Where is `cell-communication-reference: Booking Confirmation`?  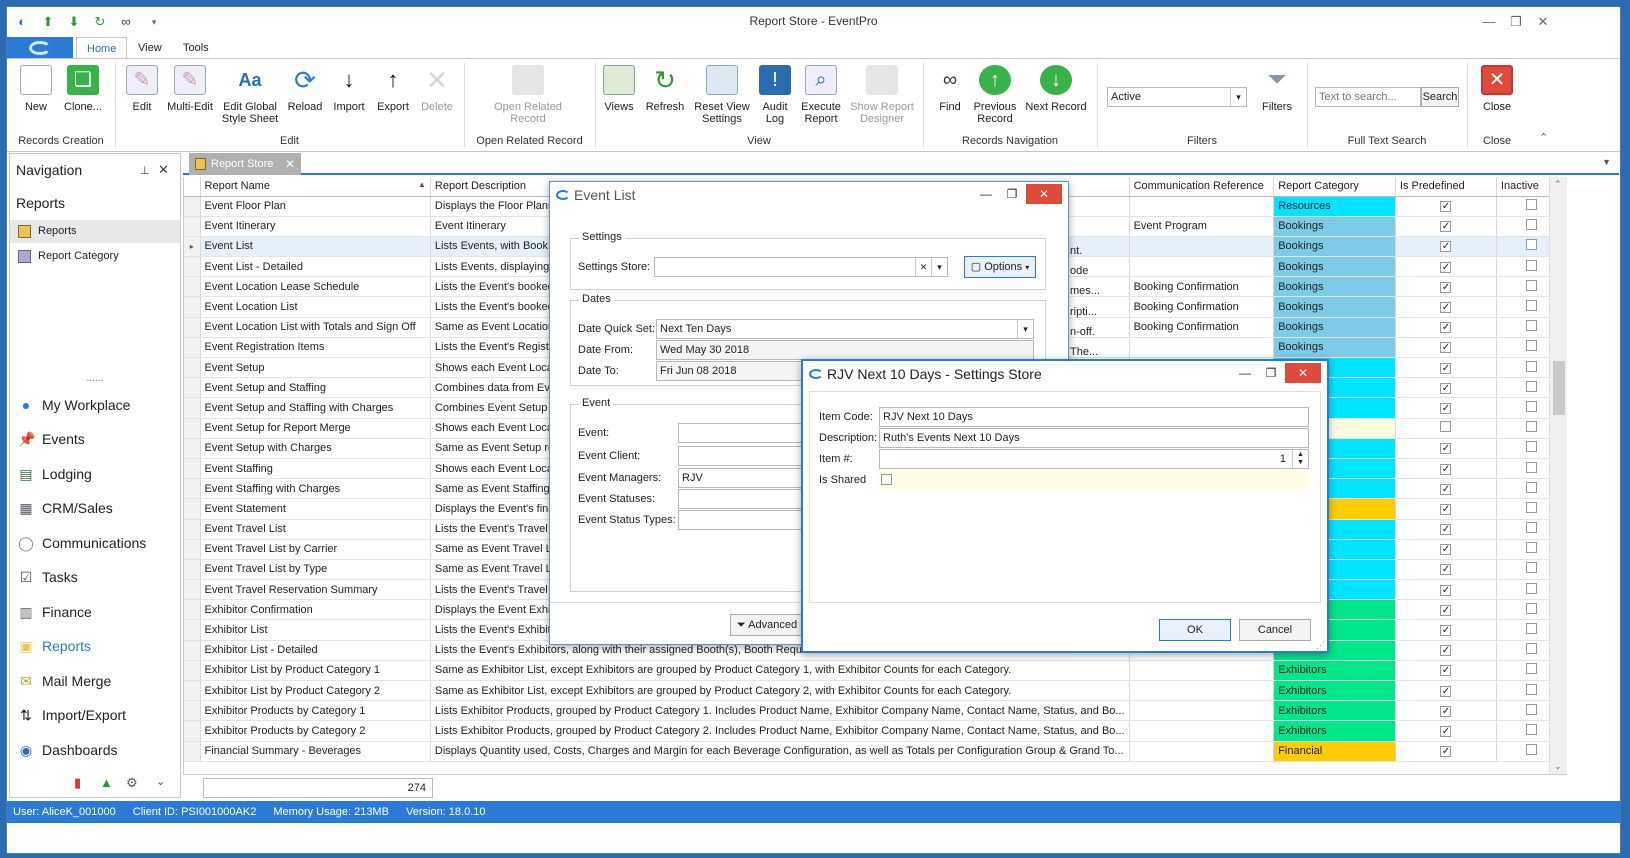
cell-communication-reference: Booking Confirmation is located at coordinates (1202, 327).